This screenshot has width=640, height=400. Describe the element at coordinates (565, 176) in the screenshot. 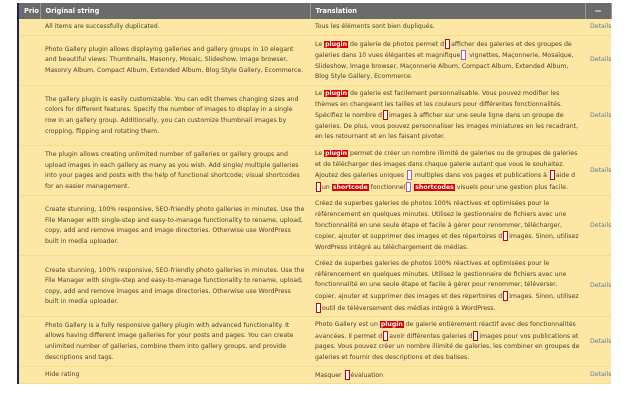

I see `translation-text: aide d` at that location.